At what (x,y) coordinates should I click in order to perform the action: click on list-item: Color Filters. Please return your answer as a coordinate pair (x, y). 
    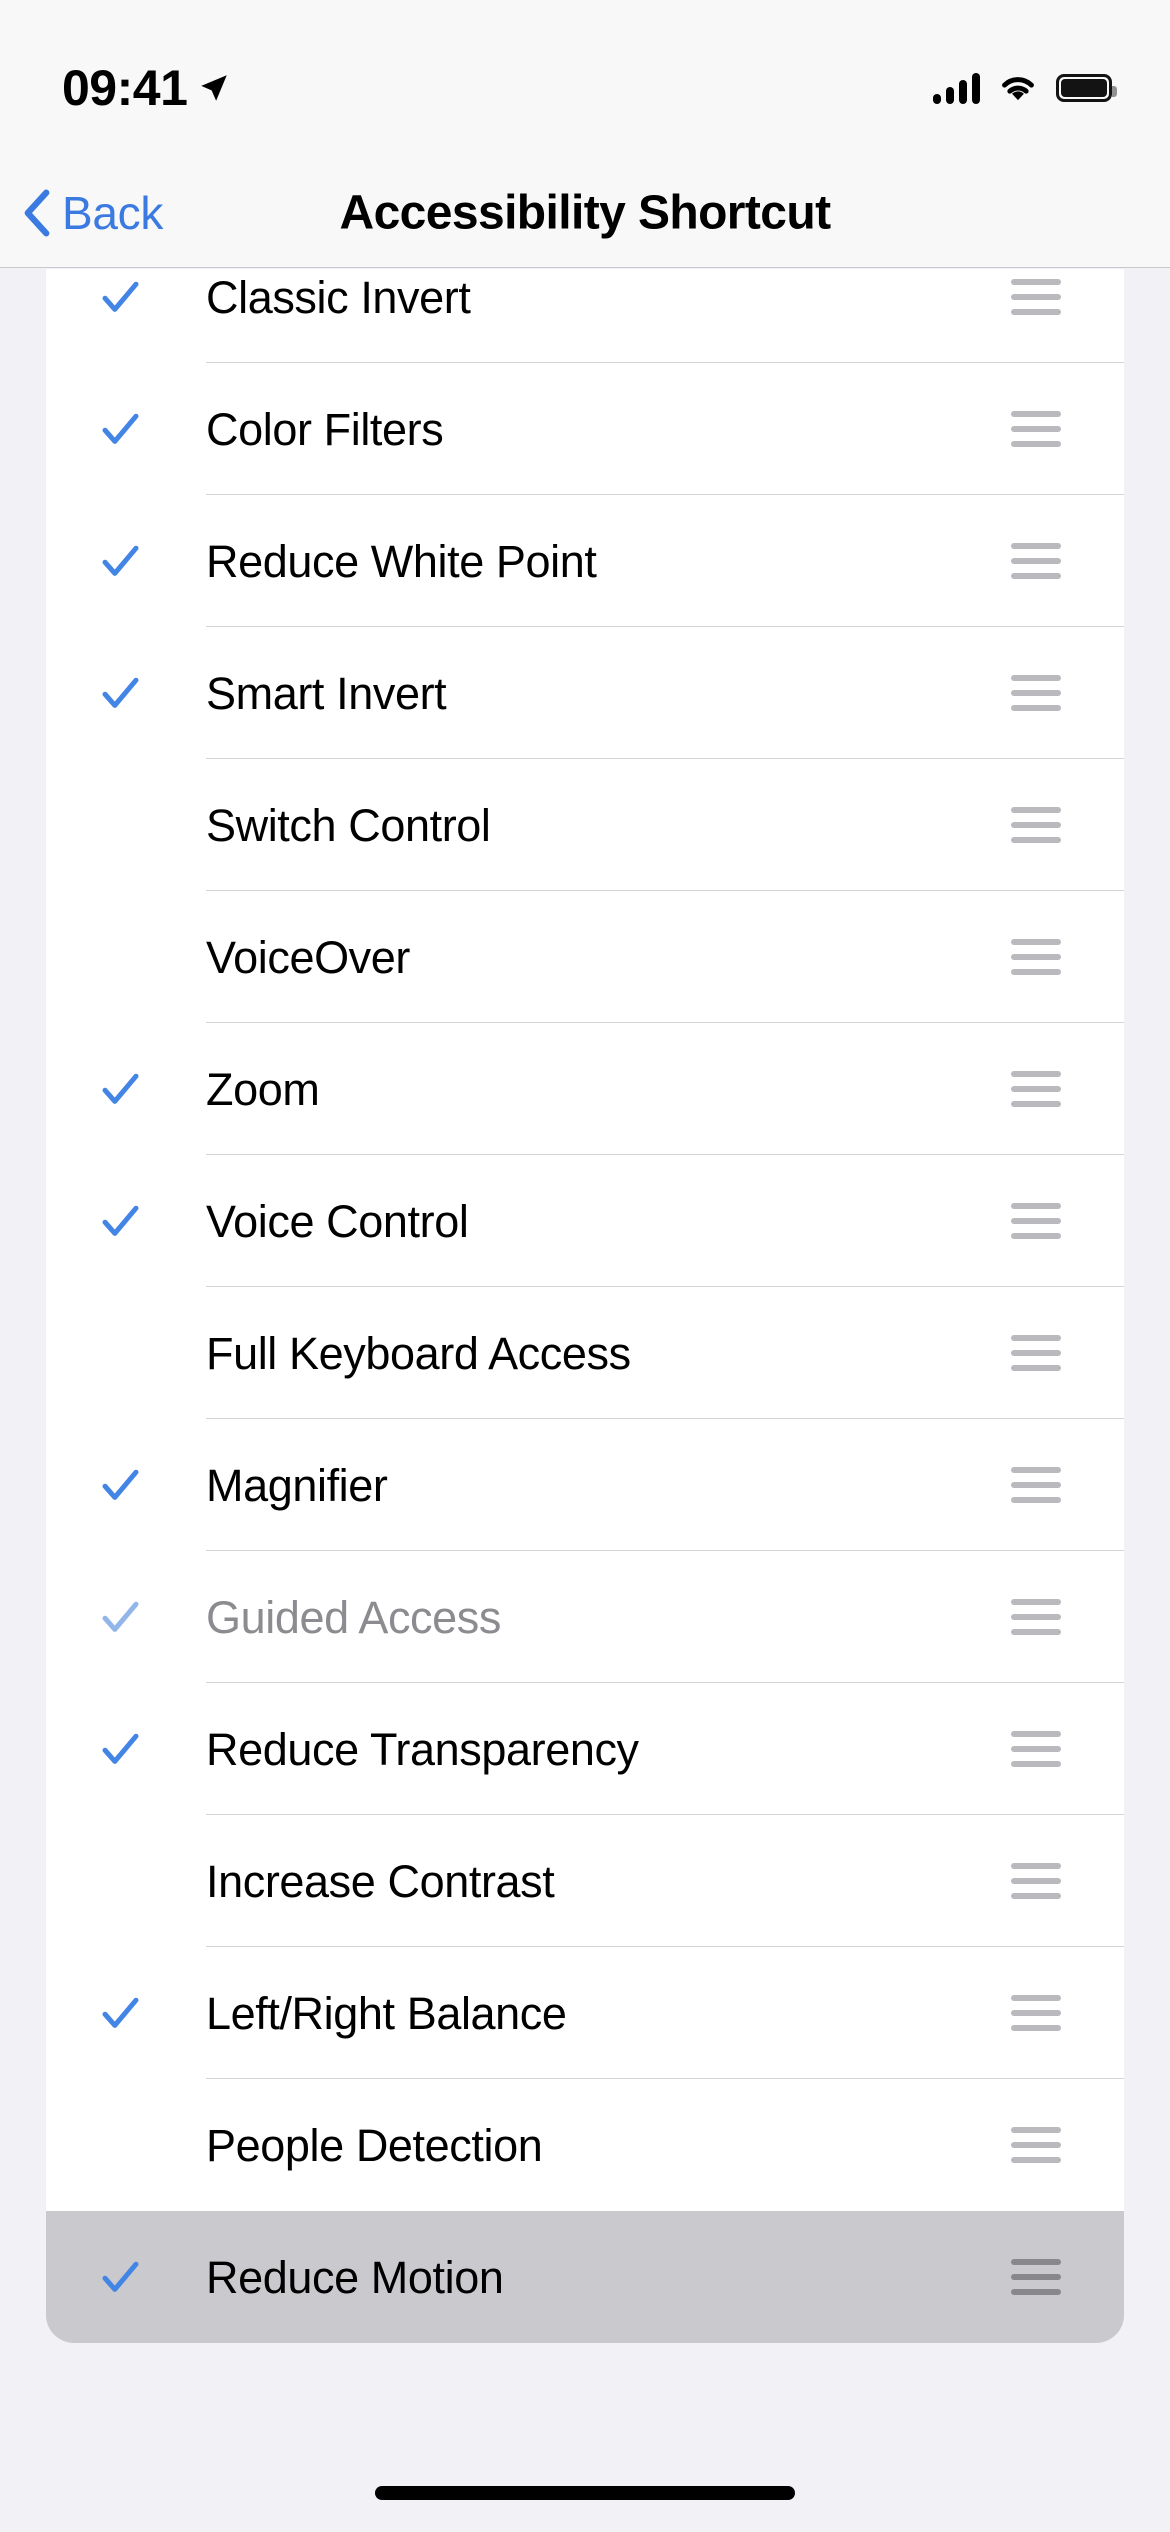
    Looking at the image, I should click on (585, 429).